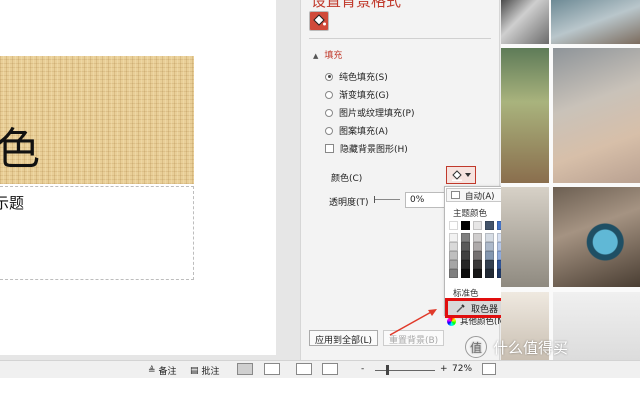  What do you see at coordinates (364, 132) in the screenshot?
I see `option-label: 图案填充(A)` at bounding box center [364, 132].